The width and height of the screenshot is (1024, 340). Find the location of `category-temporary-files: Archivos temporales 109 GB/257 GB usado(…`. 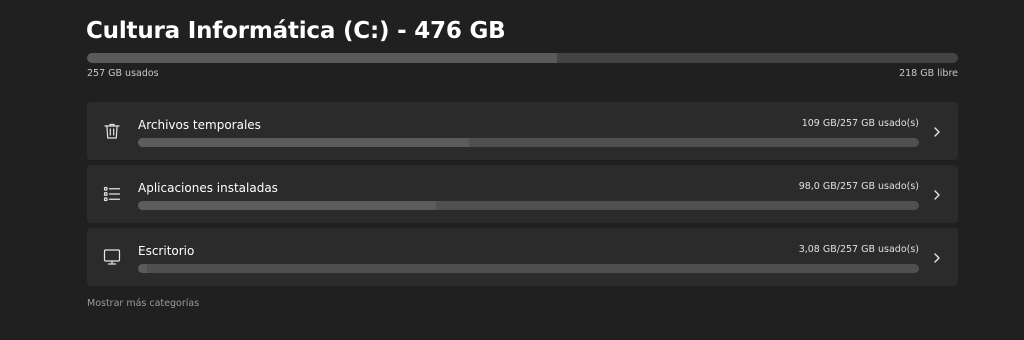

category-temporary-files: Archivos temporales 109 GB/257 GB usado(… is located at coordinates (522, 131).